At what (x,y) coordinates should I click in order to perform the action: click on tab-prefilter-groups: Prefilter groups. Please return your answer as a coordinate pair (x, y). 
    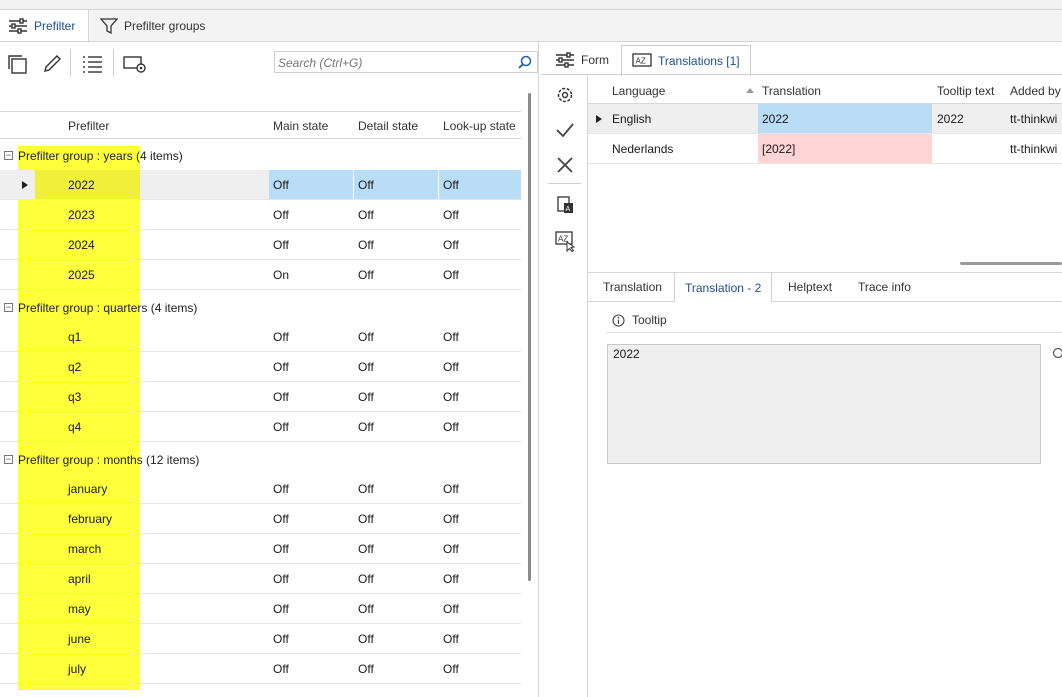
    Looking at the image, I should click on (152, 25).